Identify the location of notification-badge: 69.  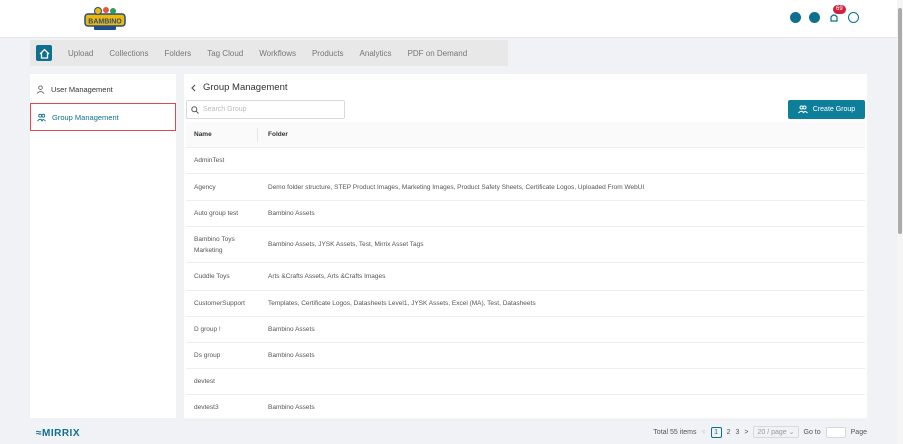
(839, 9).